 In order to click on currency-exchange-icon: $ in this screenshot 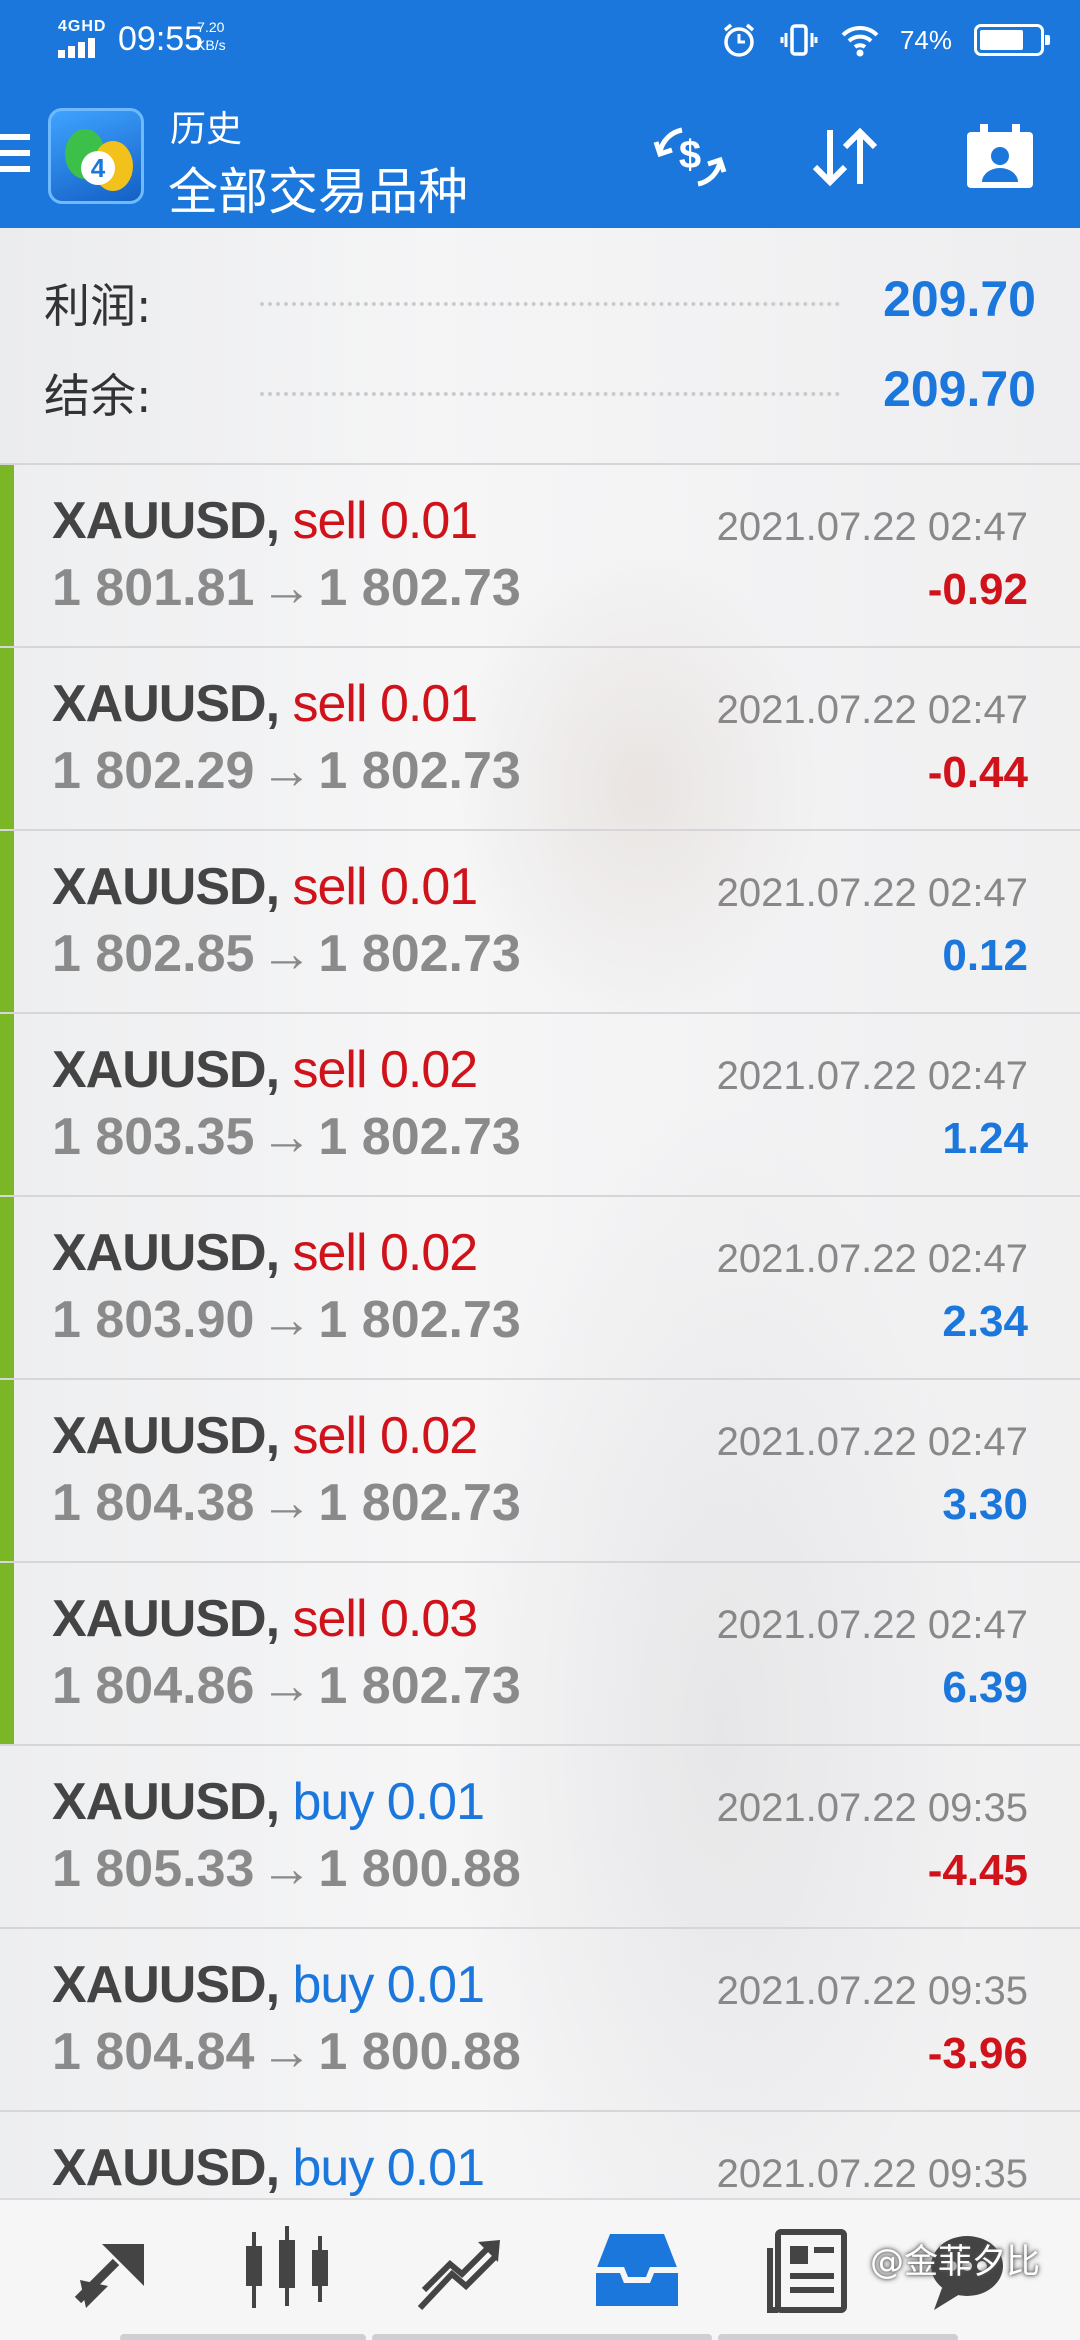, I will do `click(690, 157)`.